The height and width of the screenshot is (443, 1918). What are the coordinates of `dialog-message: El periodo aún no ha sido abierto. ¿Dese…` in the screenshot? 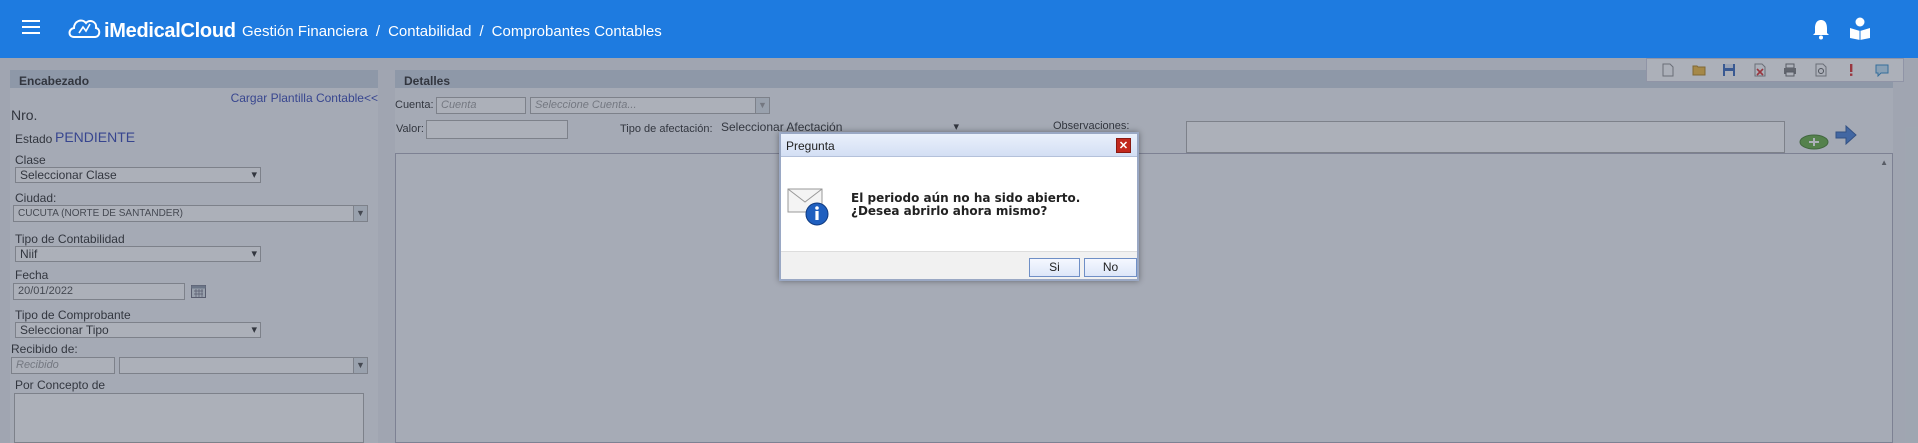 It's located at (966, 204).